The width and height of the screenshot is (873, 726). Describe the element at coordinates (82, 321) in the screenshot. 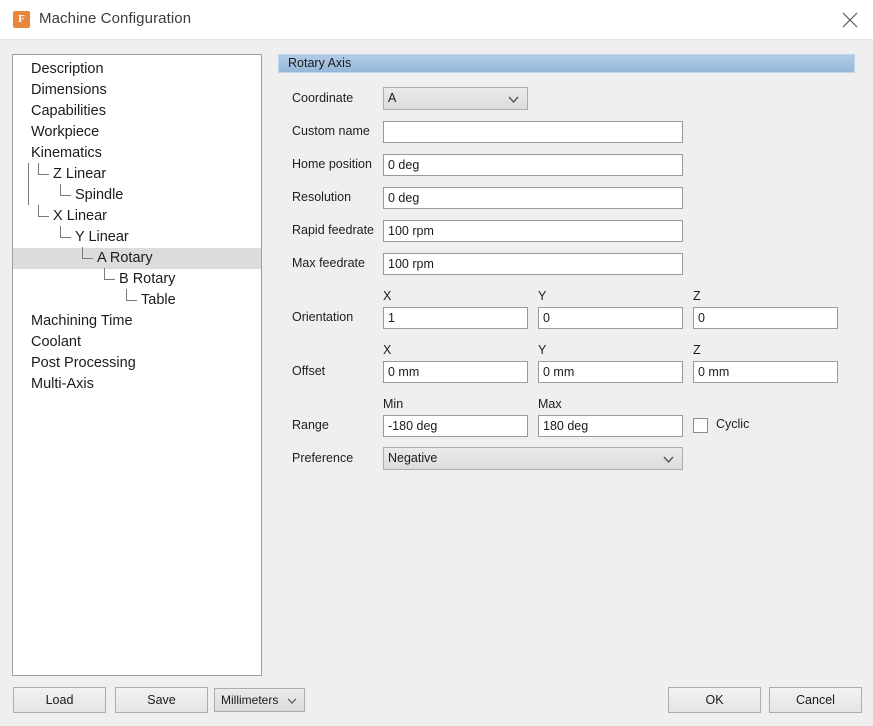

I see `tree-item-label: Machining Time` at that location.